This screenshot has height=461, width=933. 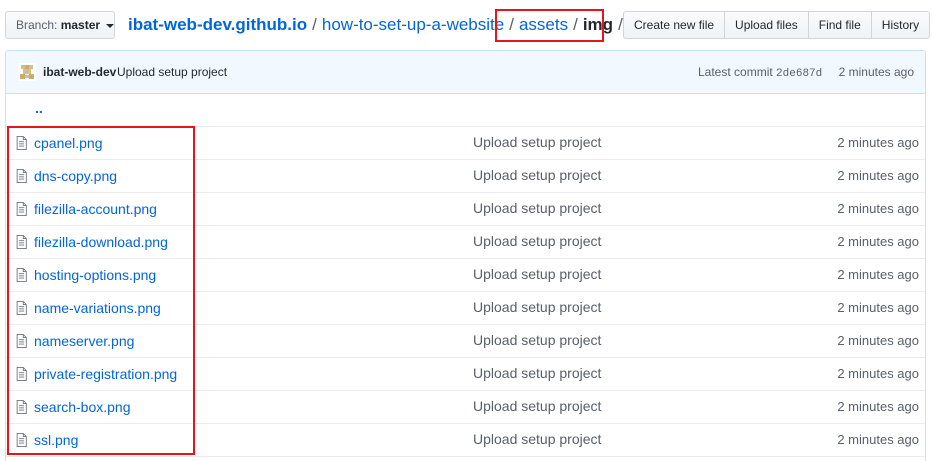 What do you see at coordinates (101, 242) in the screenshot?
I see `file-name-link: filezilla-download.png` at bounding box center [101, 242].